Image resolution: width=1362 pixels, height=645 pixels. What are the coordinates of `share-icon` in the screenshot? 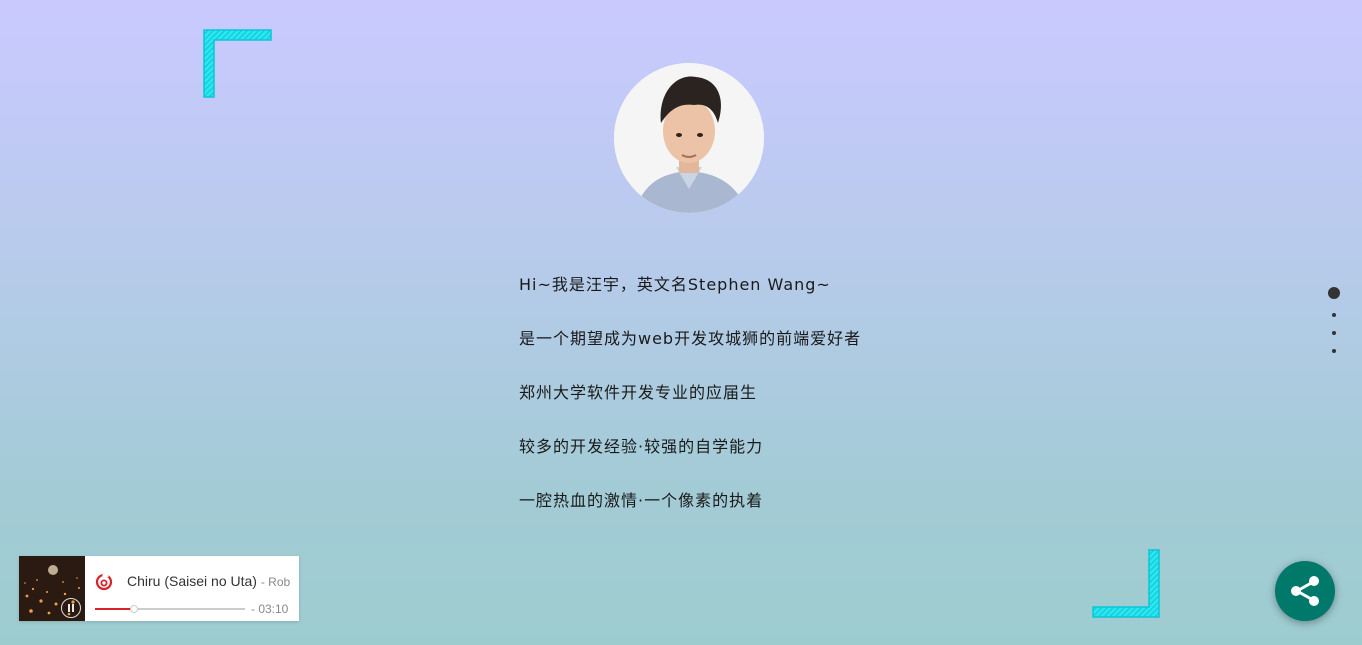 It's located at (1305, 591).